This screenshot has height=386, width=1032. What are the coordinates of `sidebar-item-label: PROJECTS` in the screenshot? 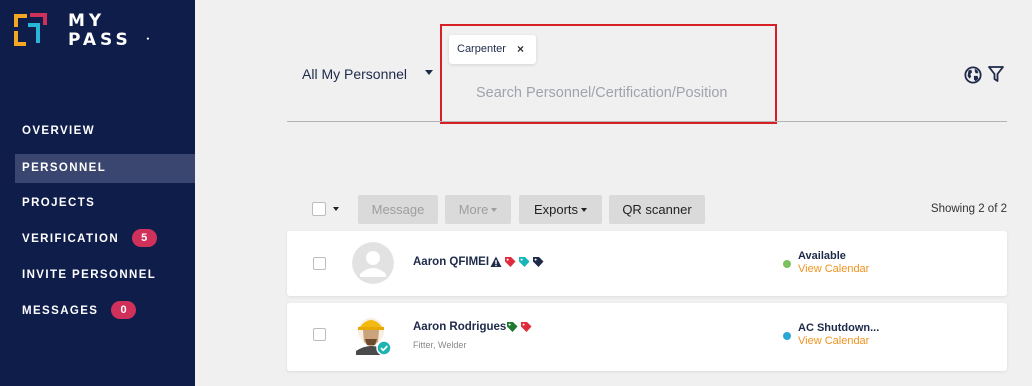 It's located at (59, 203).